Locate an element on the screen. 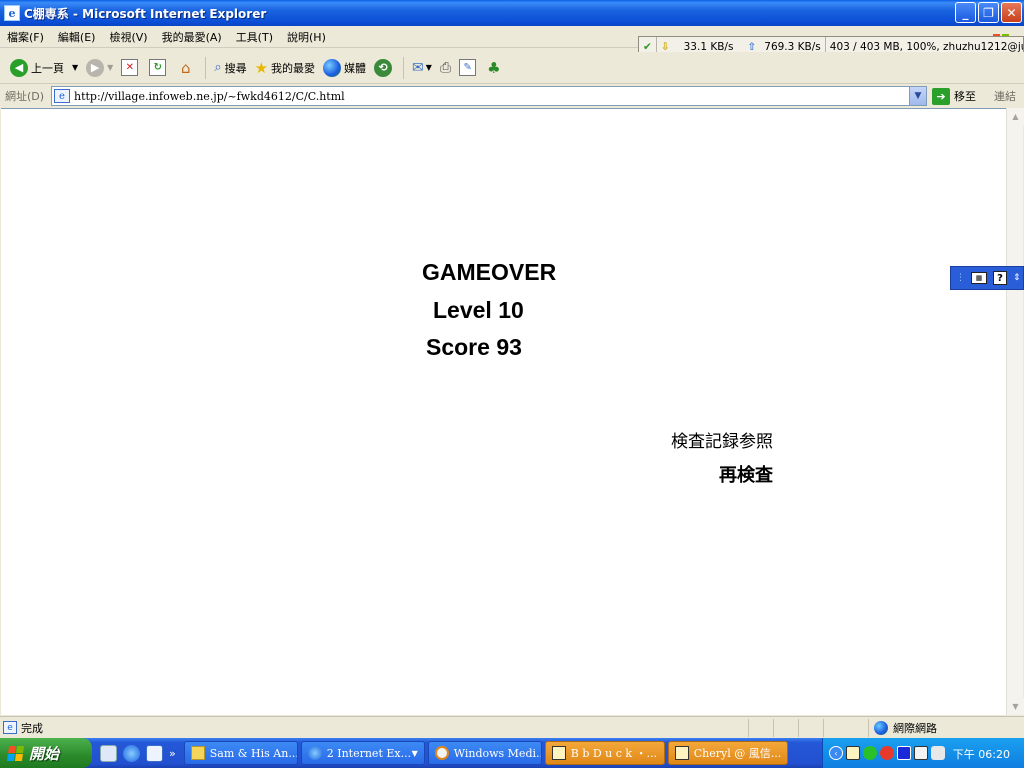 The height and width of the screenshot is (768, 1024). messenger-icon: ♣ is located at coordinates (494, 67).